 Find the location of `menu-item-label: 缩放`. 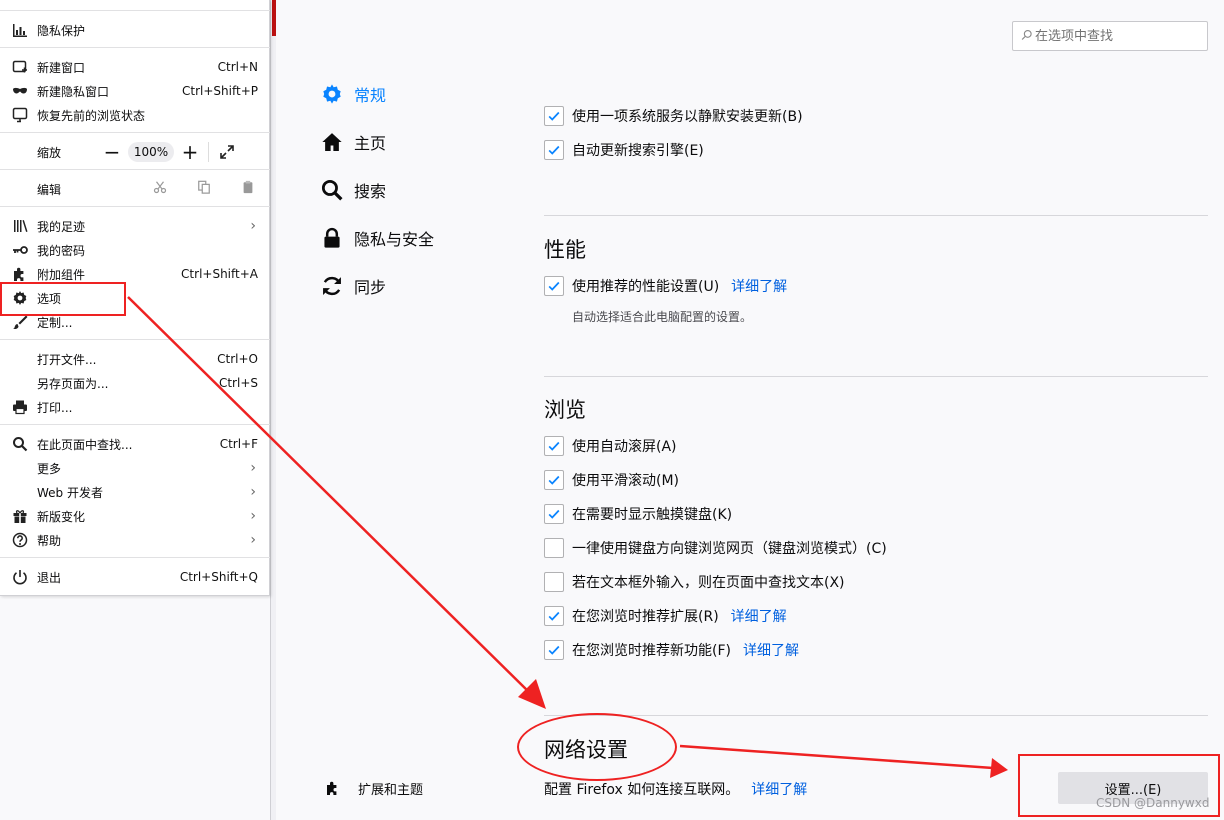

menu-item-label: 缩放 is located at coordinates (49, 152).